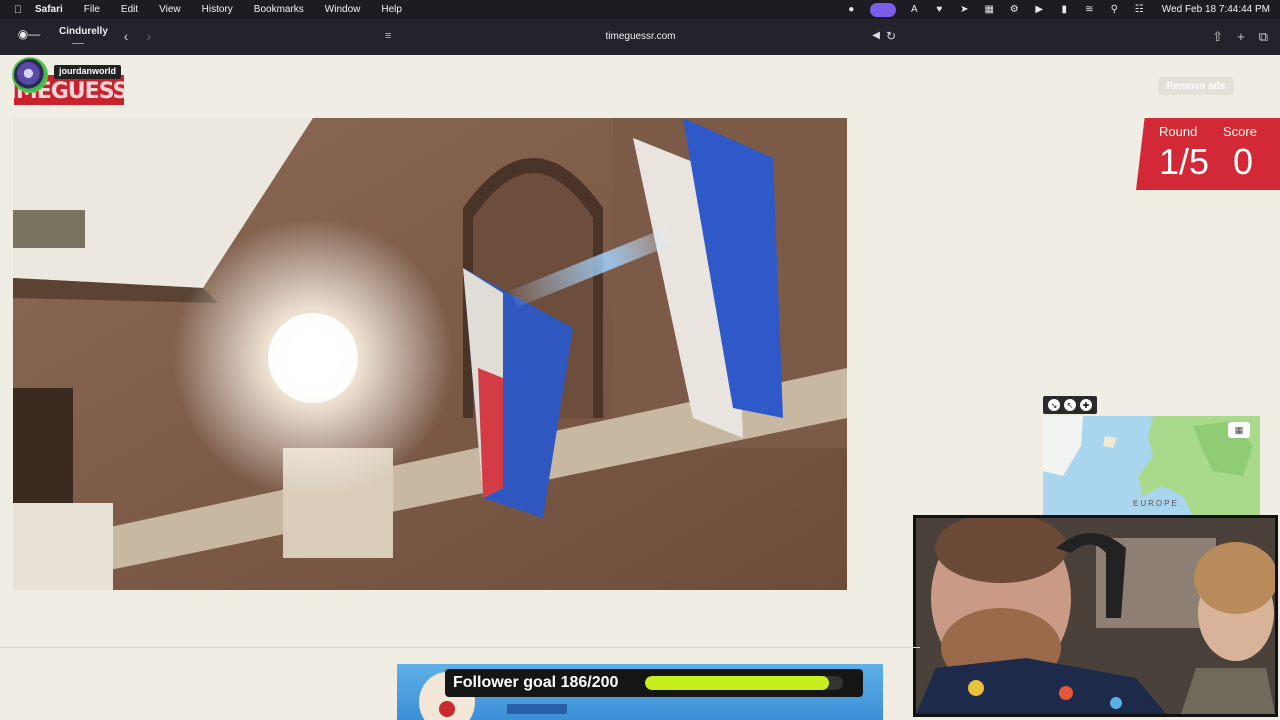  What do you see at coordinates (882, 9) in the screenshot?
I see `screen-record-icon` at bounding box center [882, 9].